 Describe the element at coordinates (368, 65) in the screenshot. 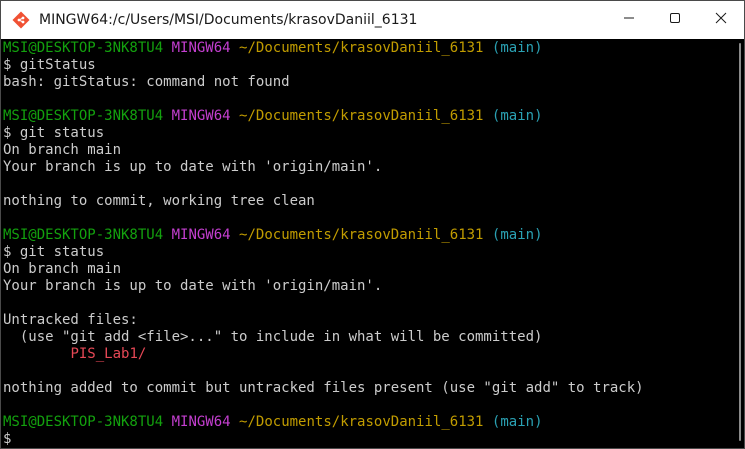

I see `command-line: $ gitStatus` at that location.